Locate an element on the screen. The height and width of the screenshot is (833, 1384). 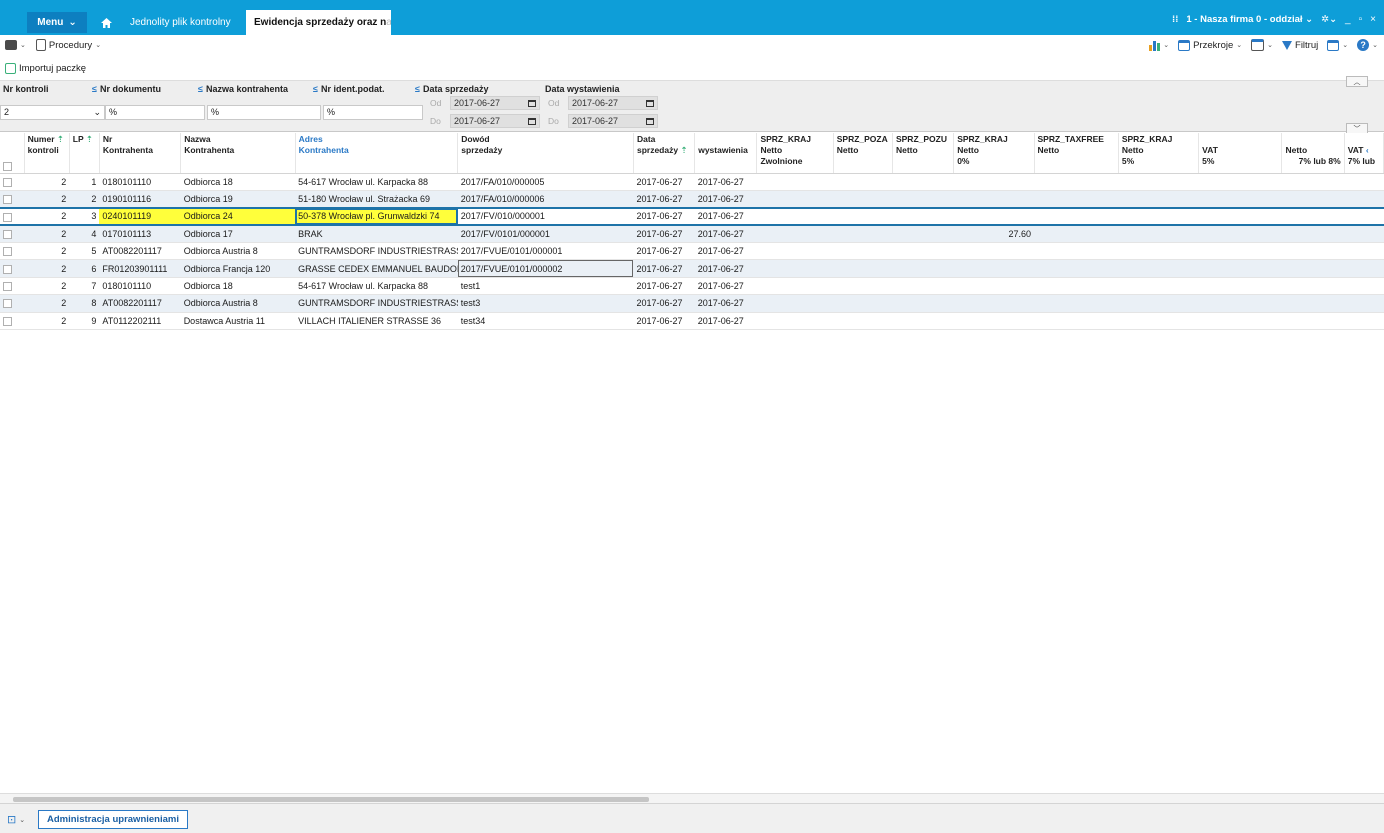
cell-lp: 3 is located at coordinates (84, 216).